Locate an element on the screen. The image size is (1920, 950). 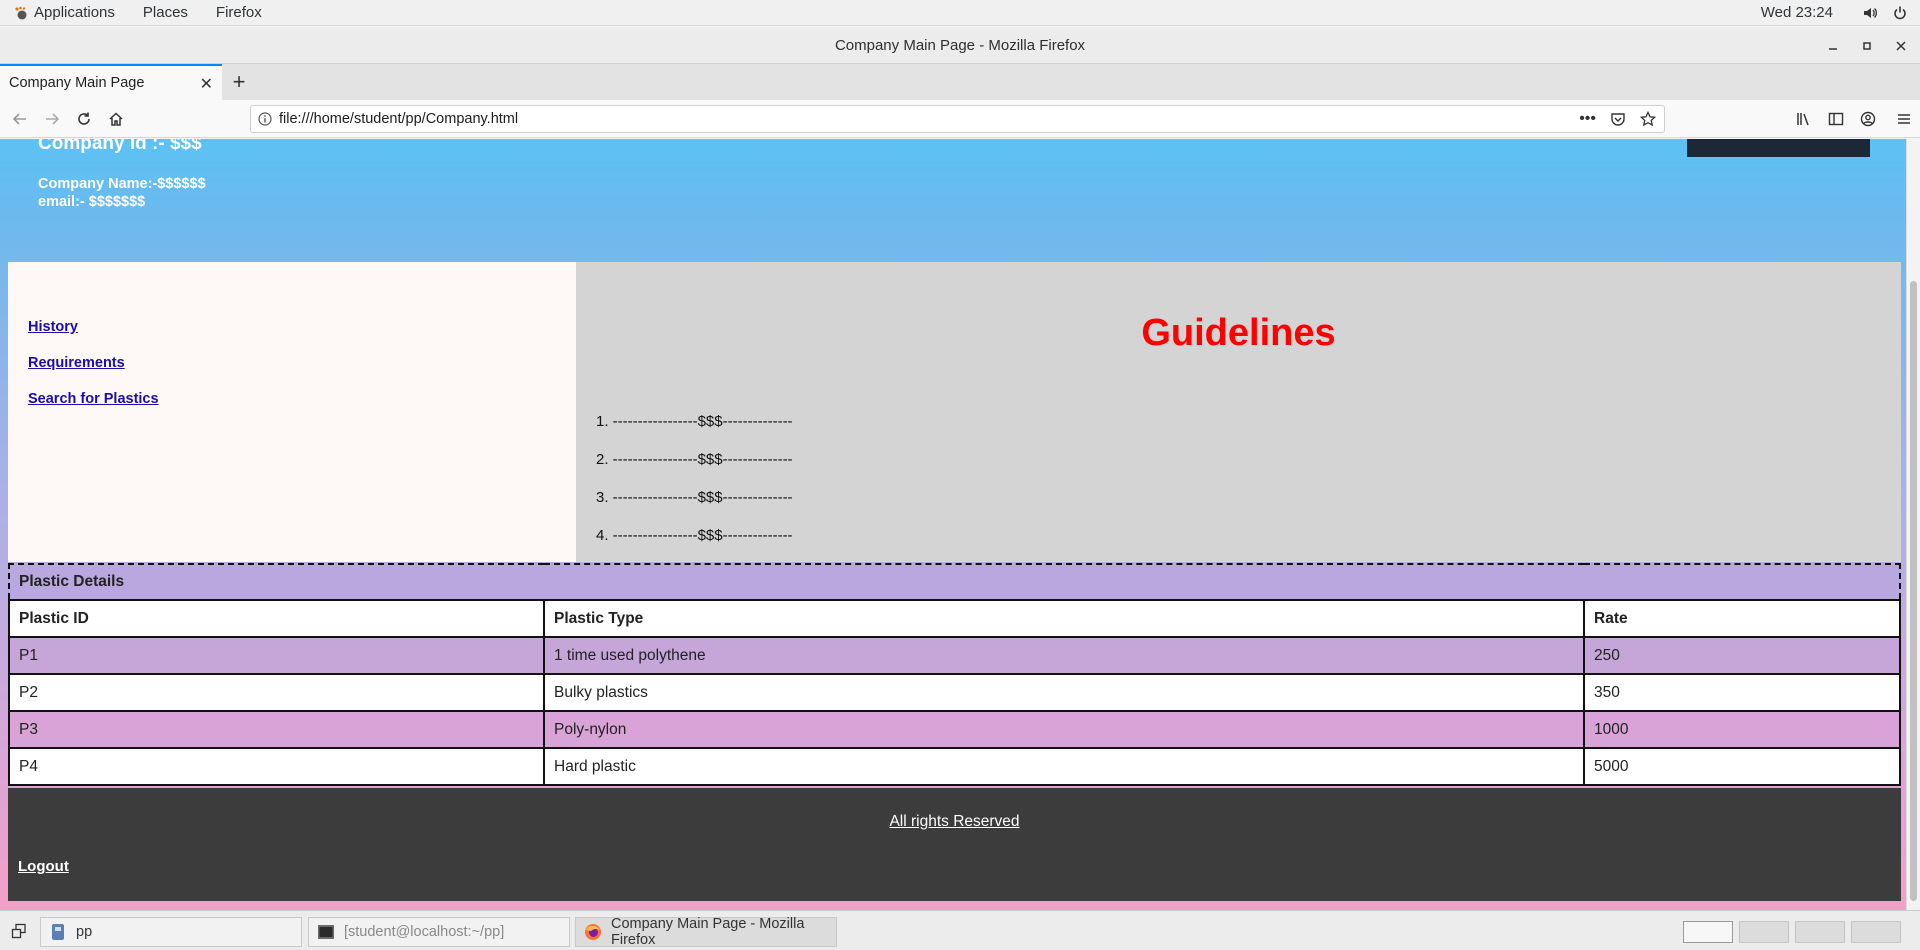
task-label: [student@localhost:~/pp] is located at coordinates (424, 932).